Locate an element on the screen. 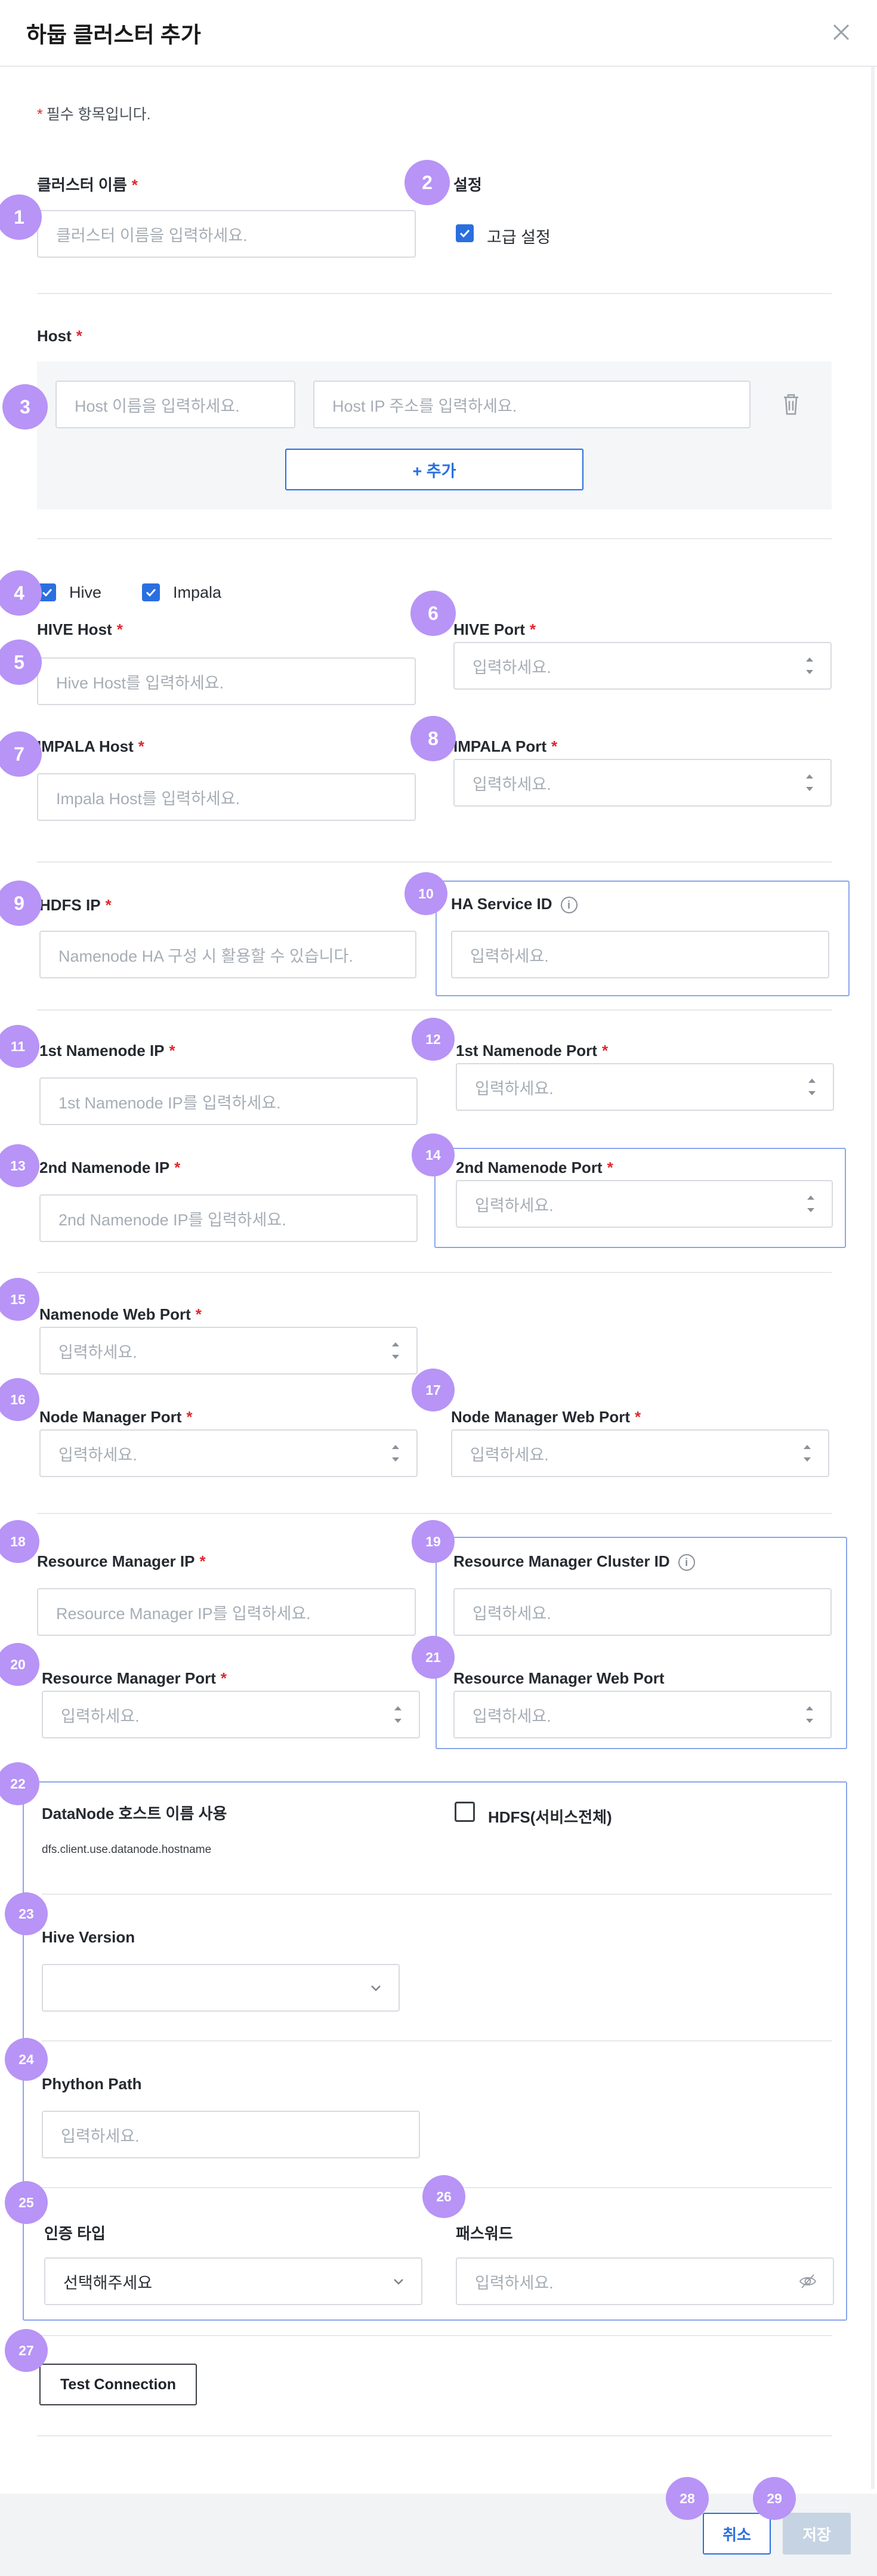 The image size is (877, 2576). impala-checkbox is located at coordinates (151, 592).